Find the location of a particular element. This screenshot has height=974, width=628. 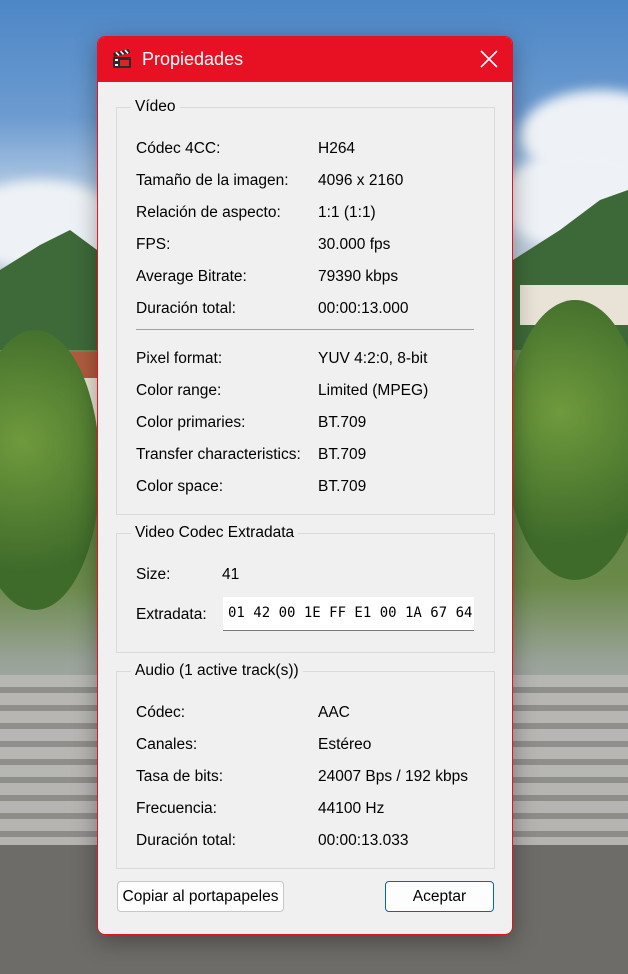

audio-group-legend: Audio (1 active track(s)) is located at coordinates (217, 671).